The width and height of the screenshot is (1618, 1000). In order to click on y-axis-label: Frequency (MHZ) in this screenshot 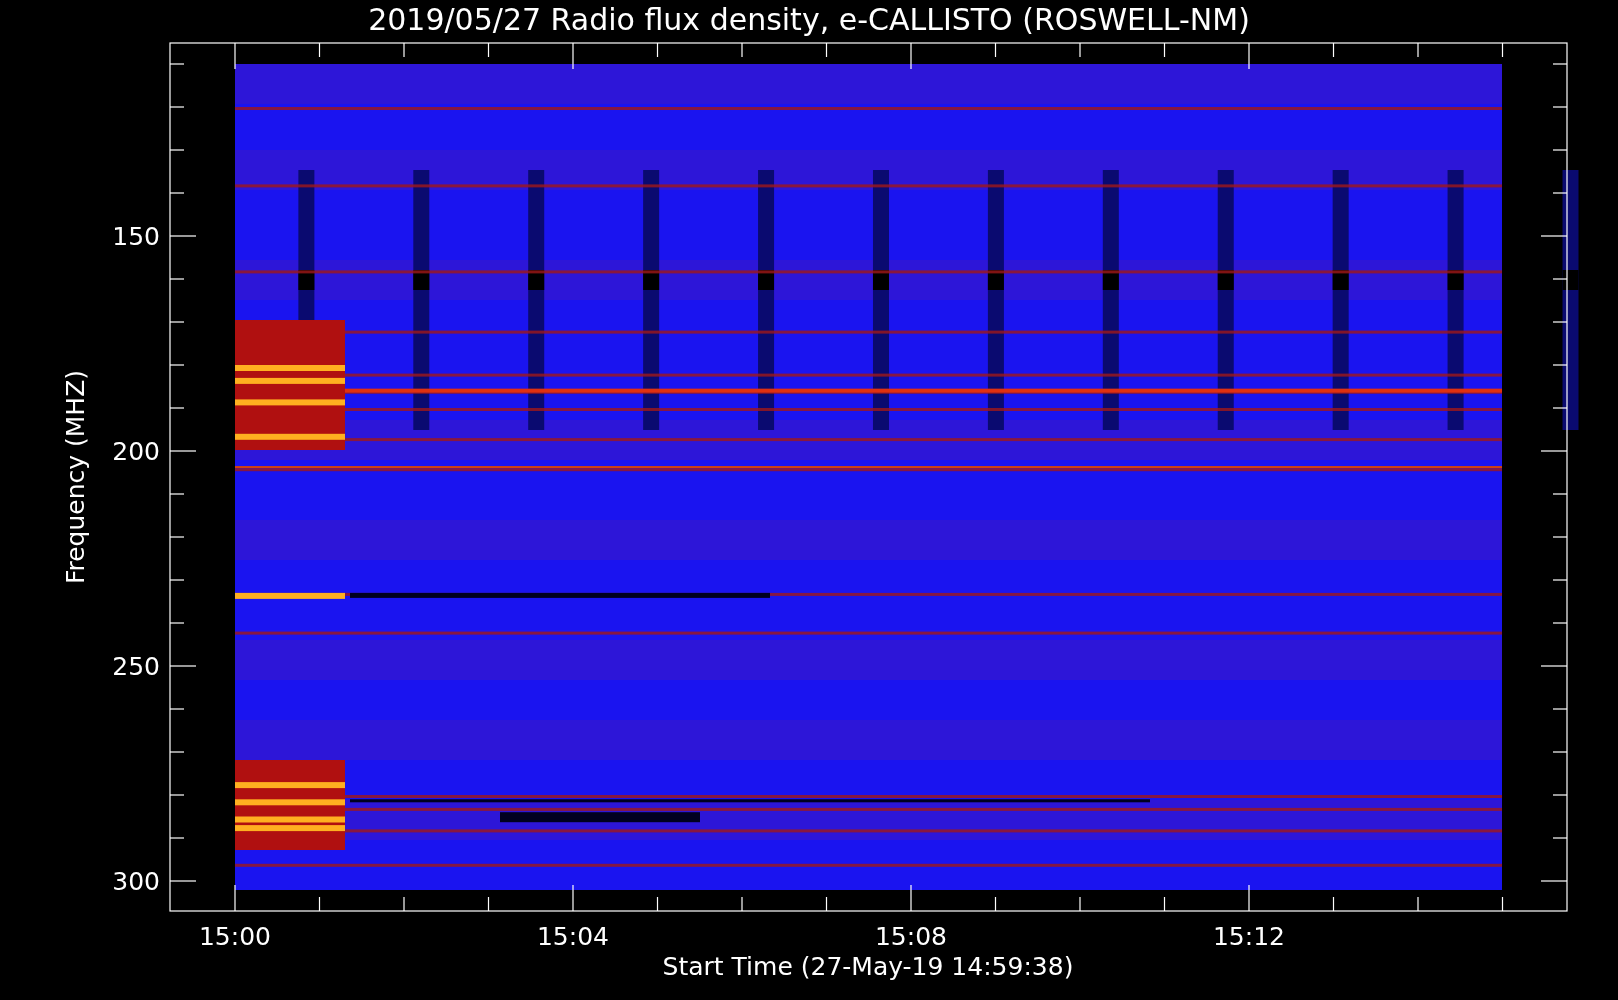, I will do `click(75, 477)`.